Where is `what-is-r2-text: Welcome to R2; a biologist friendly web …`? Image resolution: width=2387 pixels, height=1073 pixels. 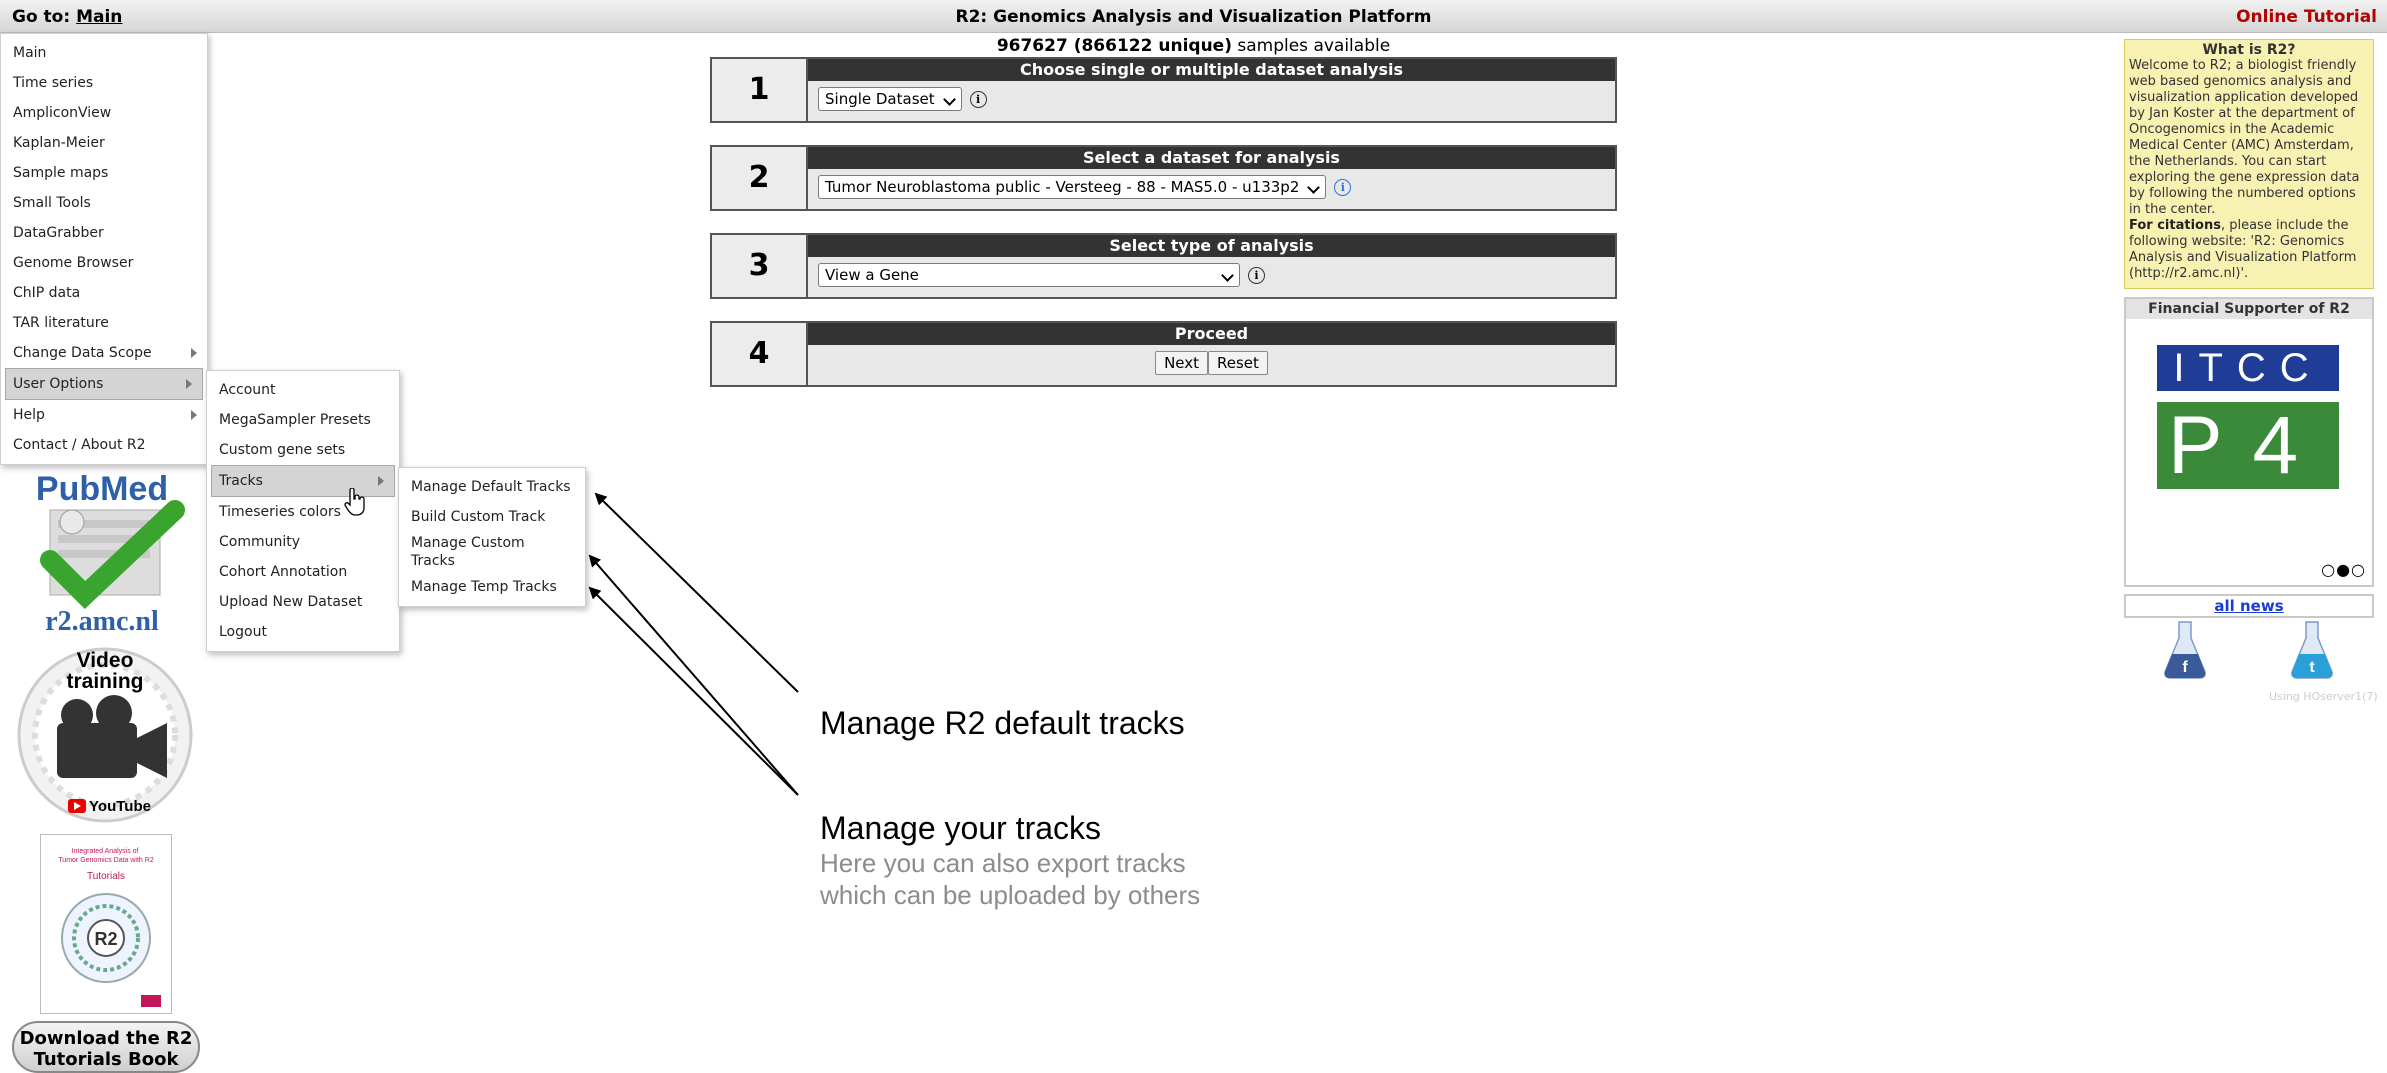
what-is-r2-text: Welcome to R2; a biologist friendly web … is located at coordinates (2244, 137).